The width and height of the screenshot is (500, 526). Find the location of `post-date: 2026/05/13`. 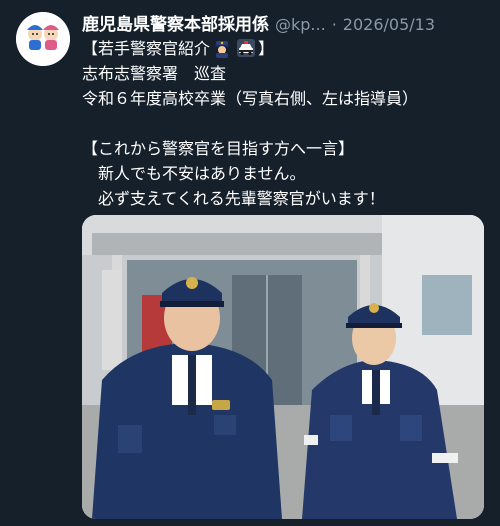

post-date: 2026/05/13 is located at coordinates (389, 24).